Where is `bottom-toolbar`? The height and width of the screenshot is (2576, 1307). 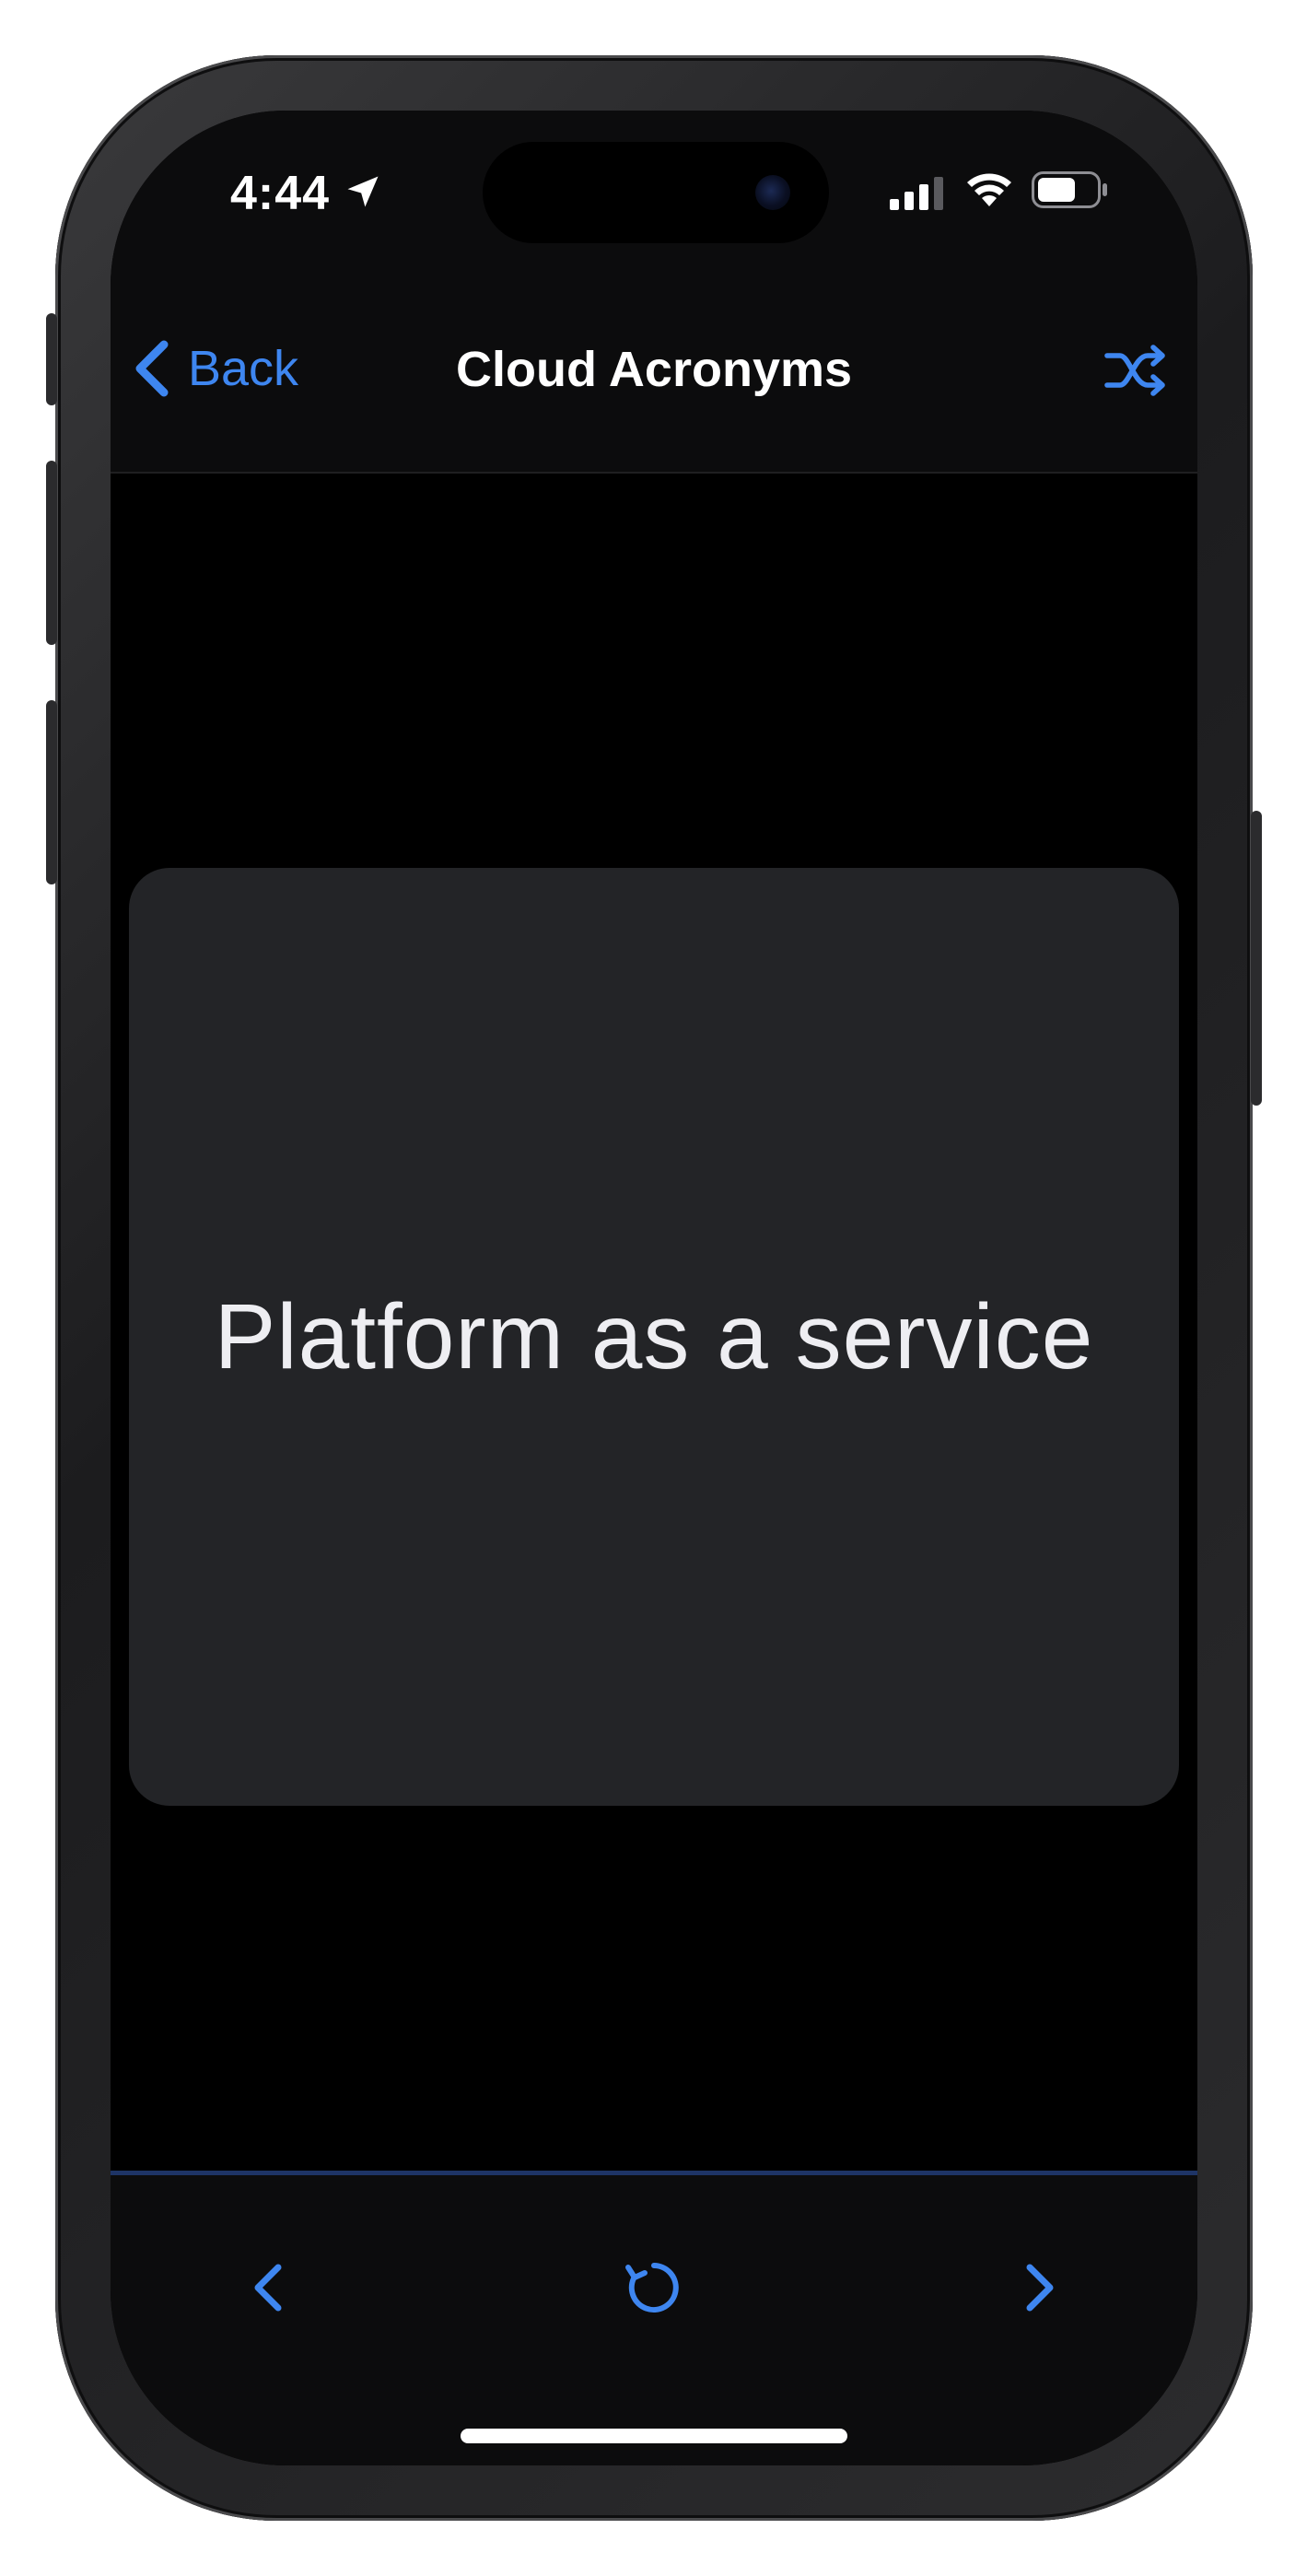
bottom-toolbar is located at coordinates (654, 2320).